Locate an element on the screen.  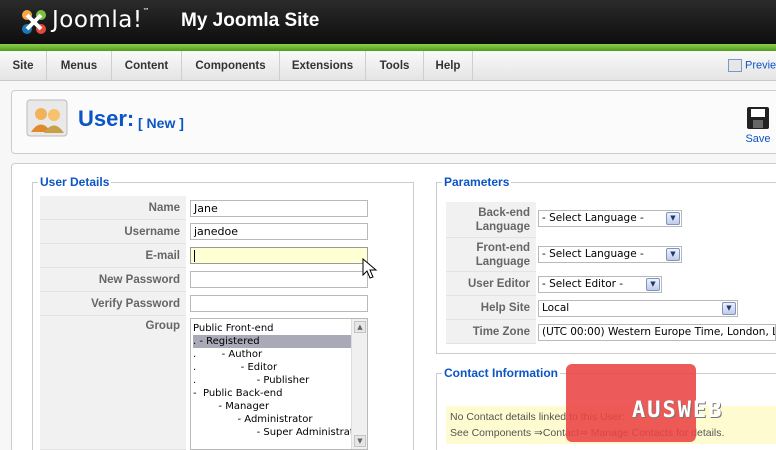
email-input is located at coordinates (279, 255).